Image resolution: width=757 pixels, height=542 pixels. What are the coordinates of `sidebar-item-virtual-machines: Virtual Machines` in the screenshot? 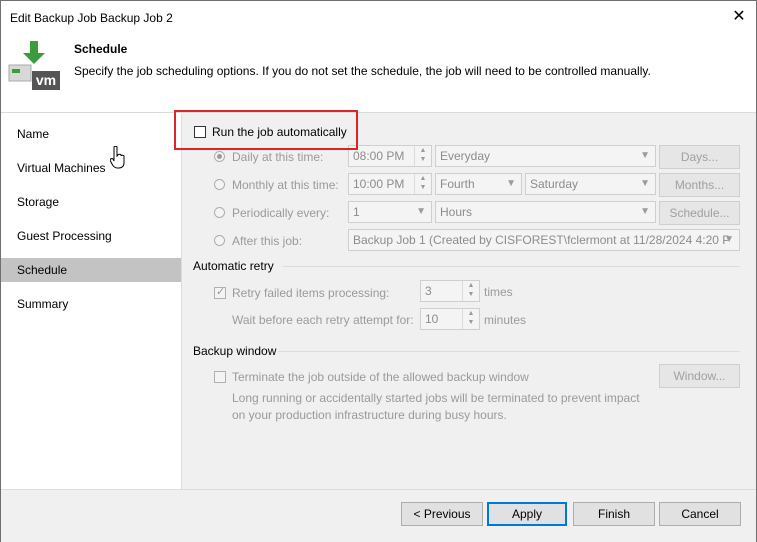 It's located at (91, 168).